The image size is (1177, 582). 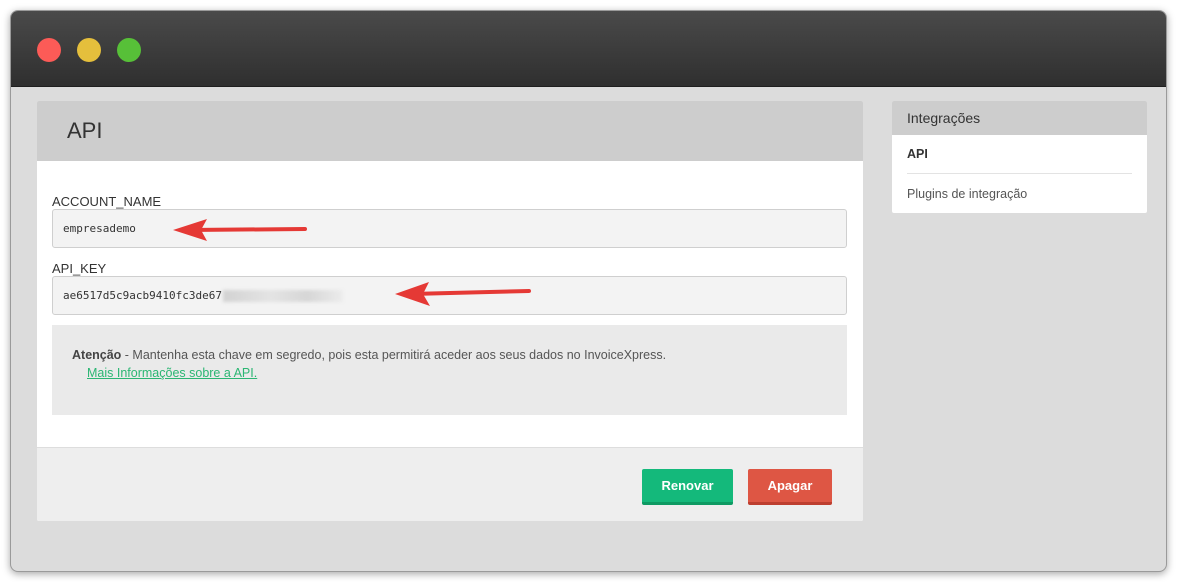 I want to click on account-name-label: ACCOUNT_NAME, so click(x=107, y=201).